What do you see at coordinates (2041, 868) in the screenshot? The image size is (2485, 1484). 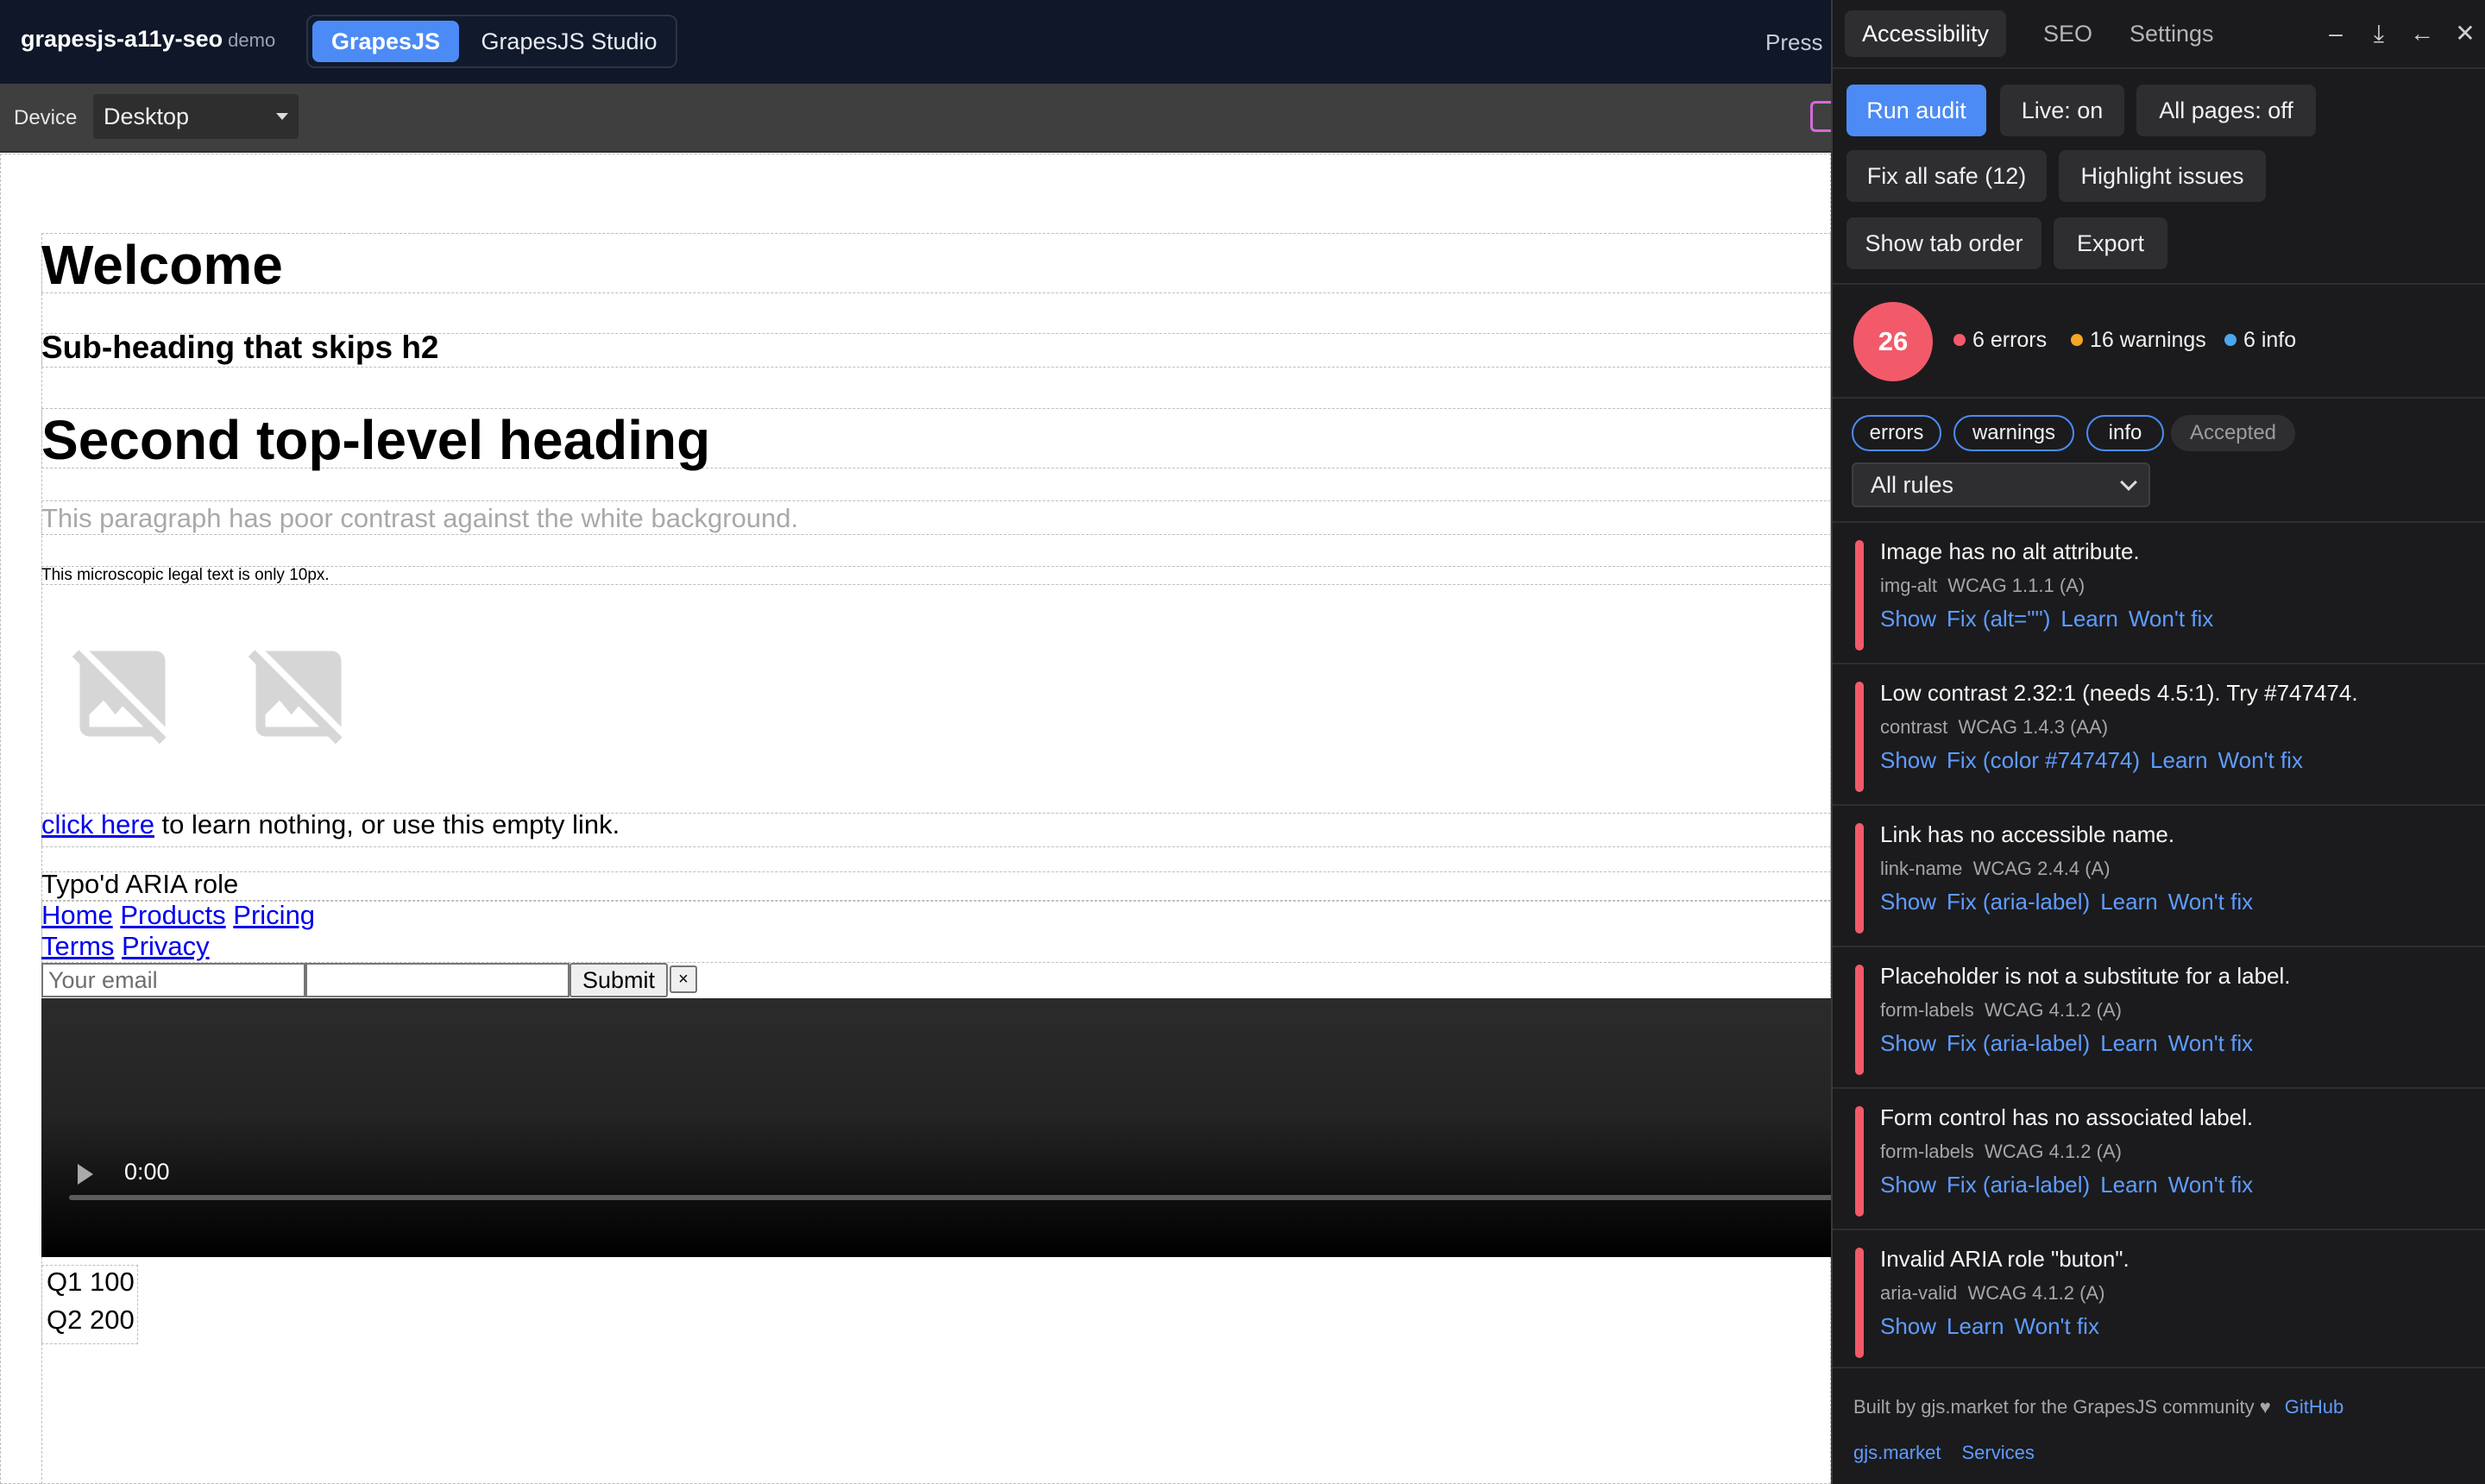 I see `issue-wcag: WCAG 2.4.4 (A)` at bounding box center [2041, 868].